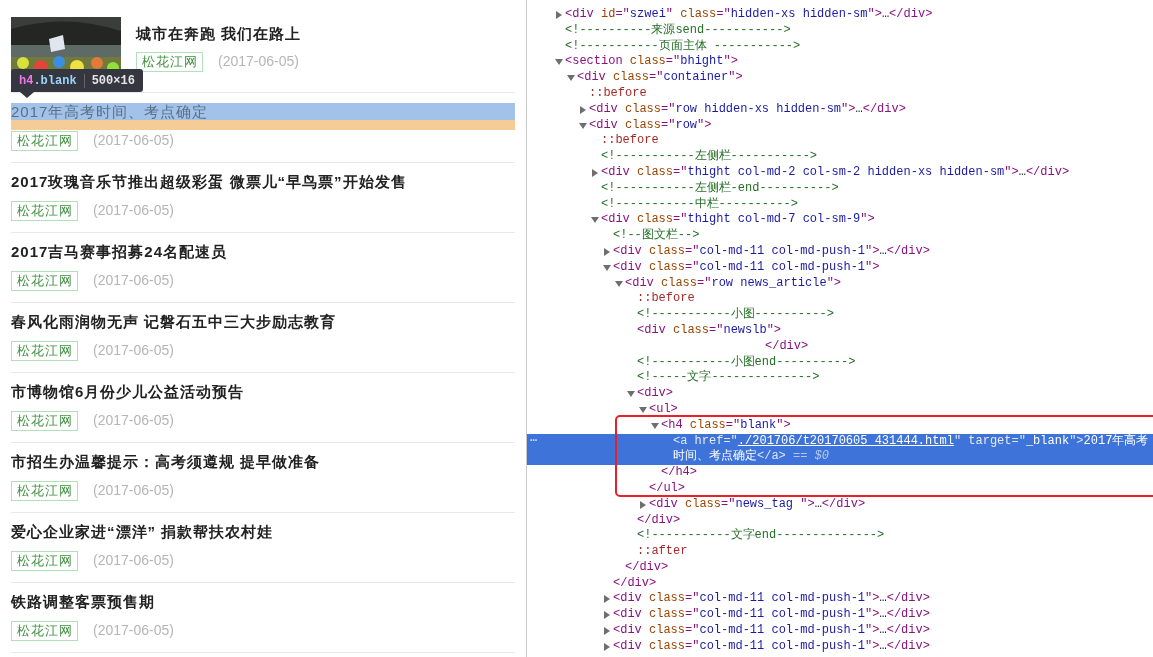 The image size is (1153, 657). I want to click on news-title: 爱心企业家进“漂洋” 捐款帮扶农村娃, so click(263, 531).